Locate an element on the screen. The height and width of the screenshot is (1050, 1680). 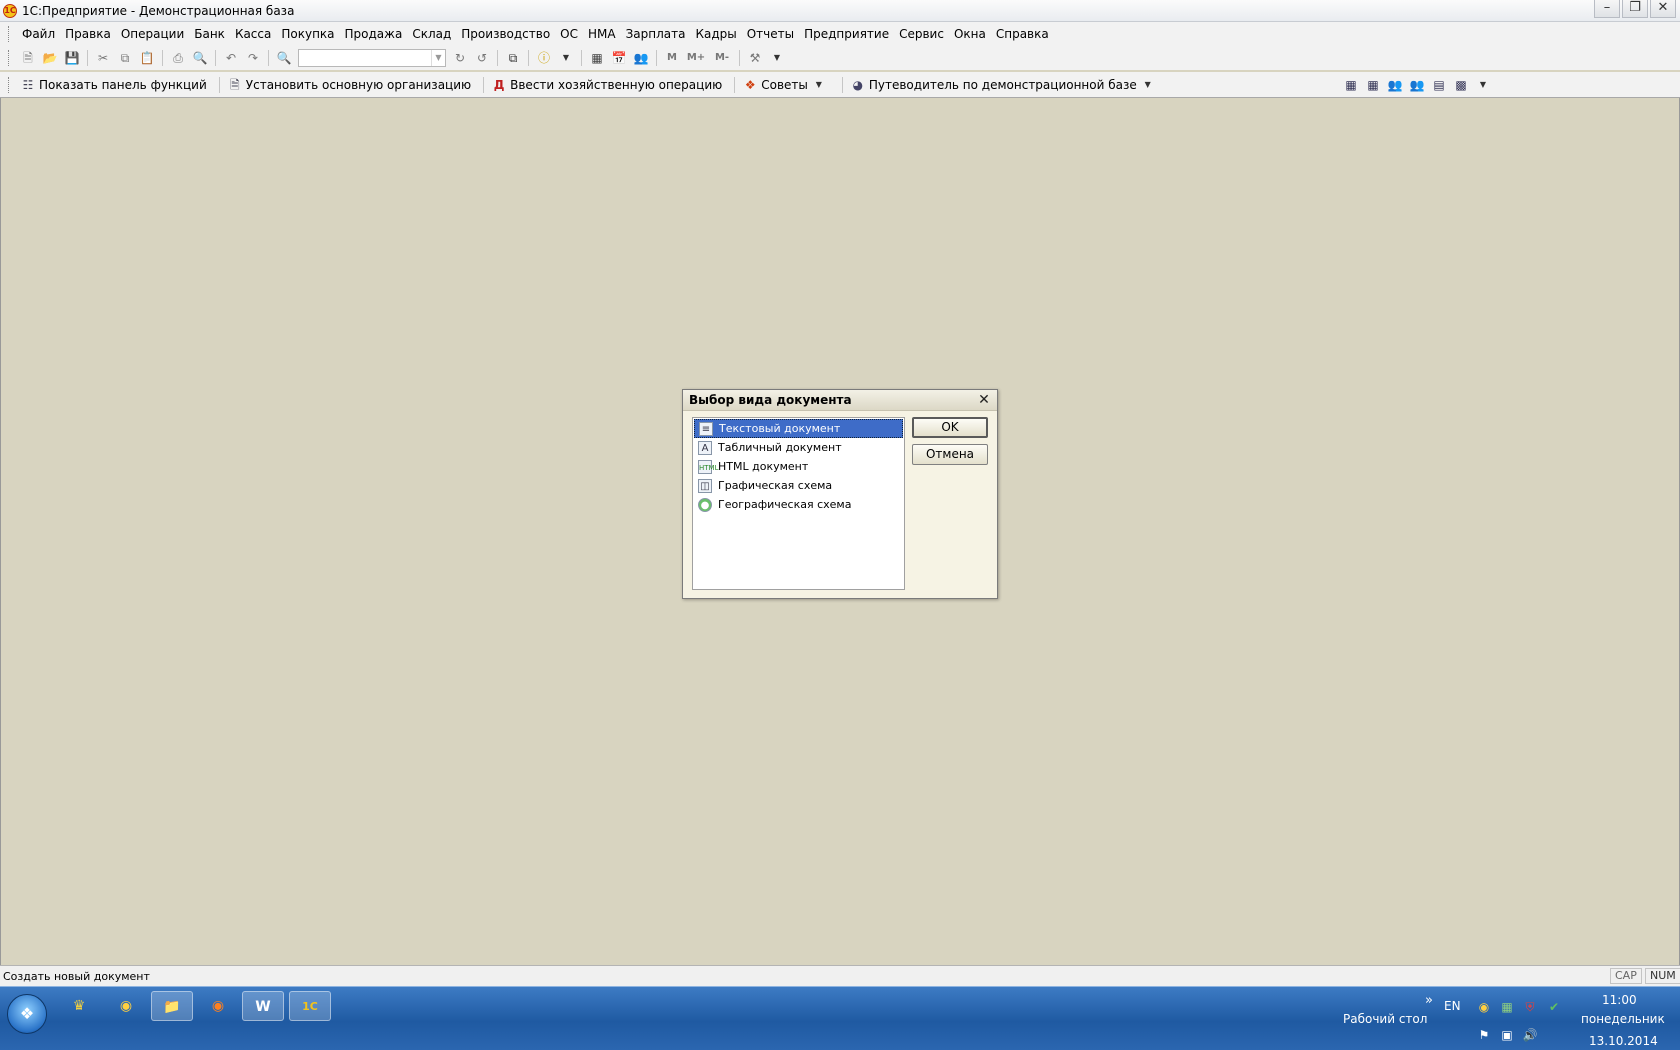
network-icon: ▣ is located at coordinates (1507, 1035).